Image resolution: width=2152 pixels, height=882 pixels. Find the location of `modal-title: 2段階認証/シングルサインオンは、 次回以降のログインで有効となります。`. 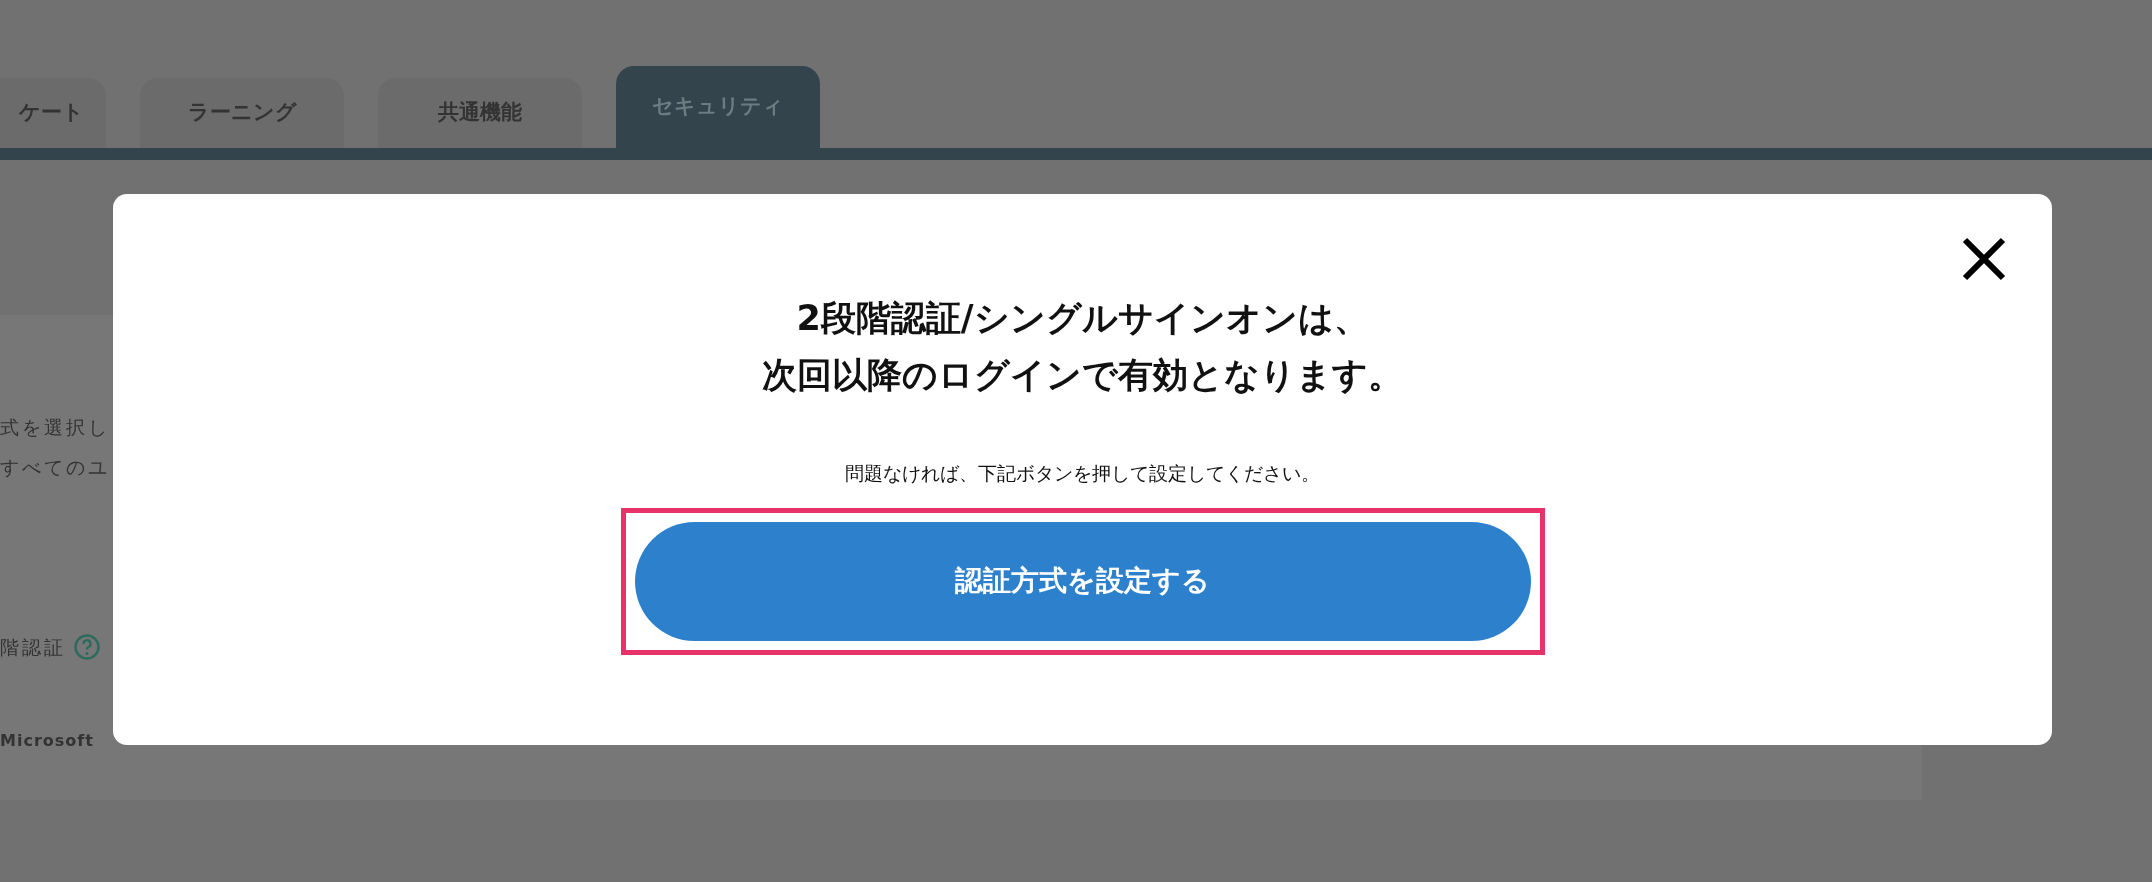

modal-title: 2段階認証/シングルサインオンは、 次回以降のログインで有効となります。 is located at coordinates (1082, 347).